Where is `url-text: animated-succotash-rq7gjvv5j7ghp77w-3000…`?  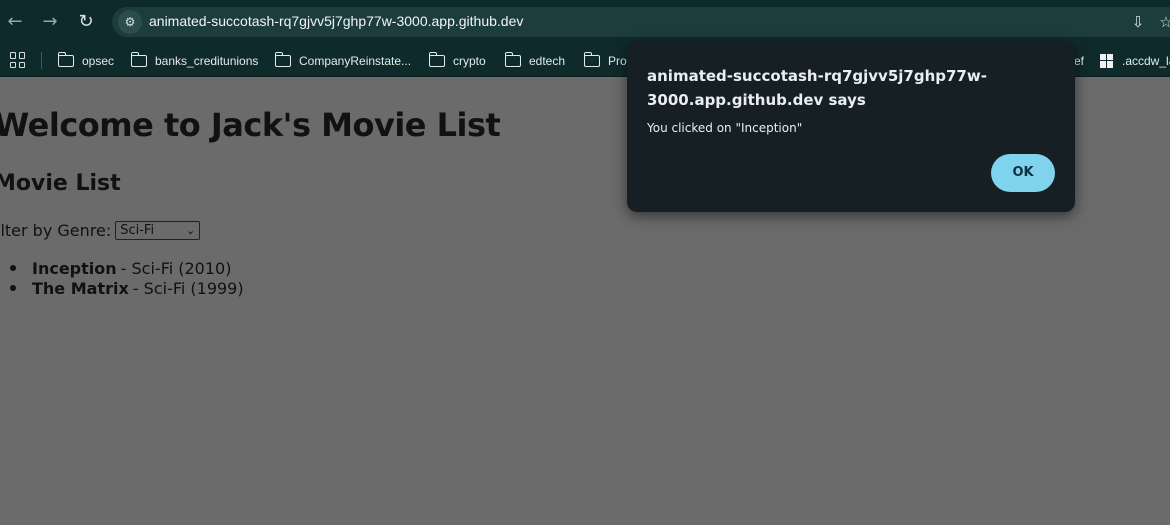 url-text: animated-succotash-rq7gjvv5j7ghp77w-3000… is located at coordinates (336, 21).